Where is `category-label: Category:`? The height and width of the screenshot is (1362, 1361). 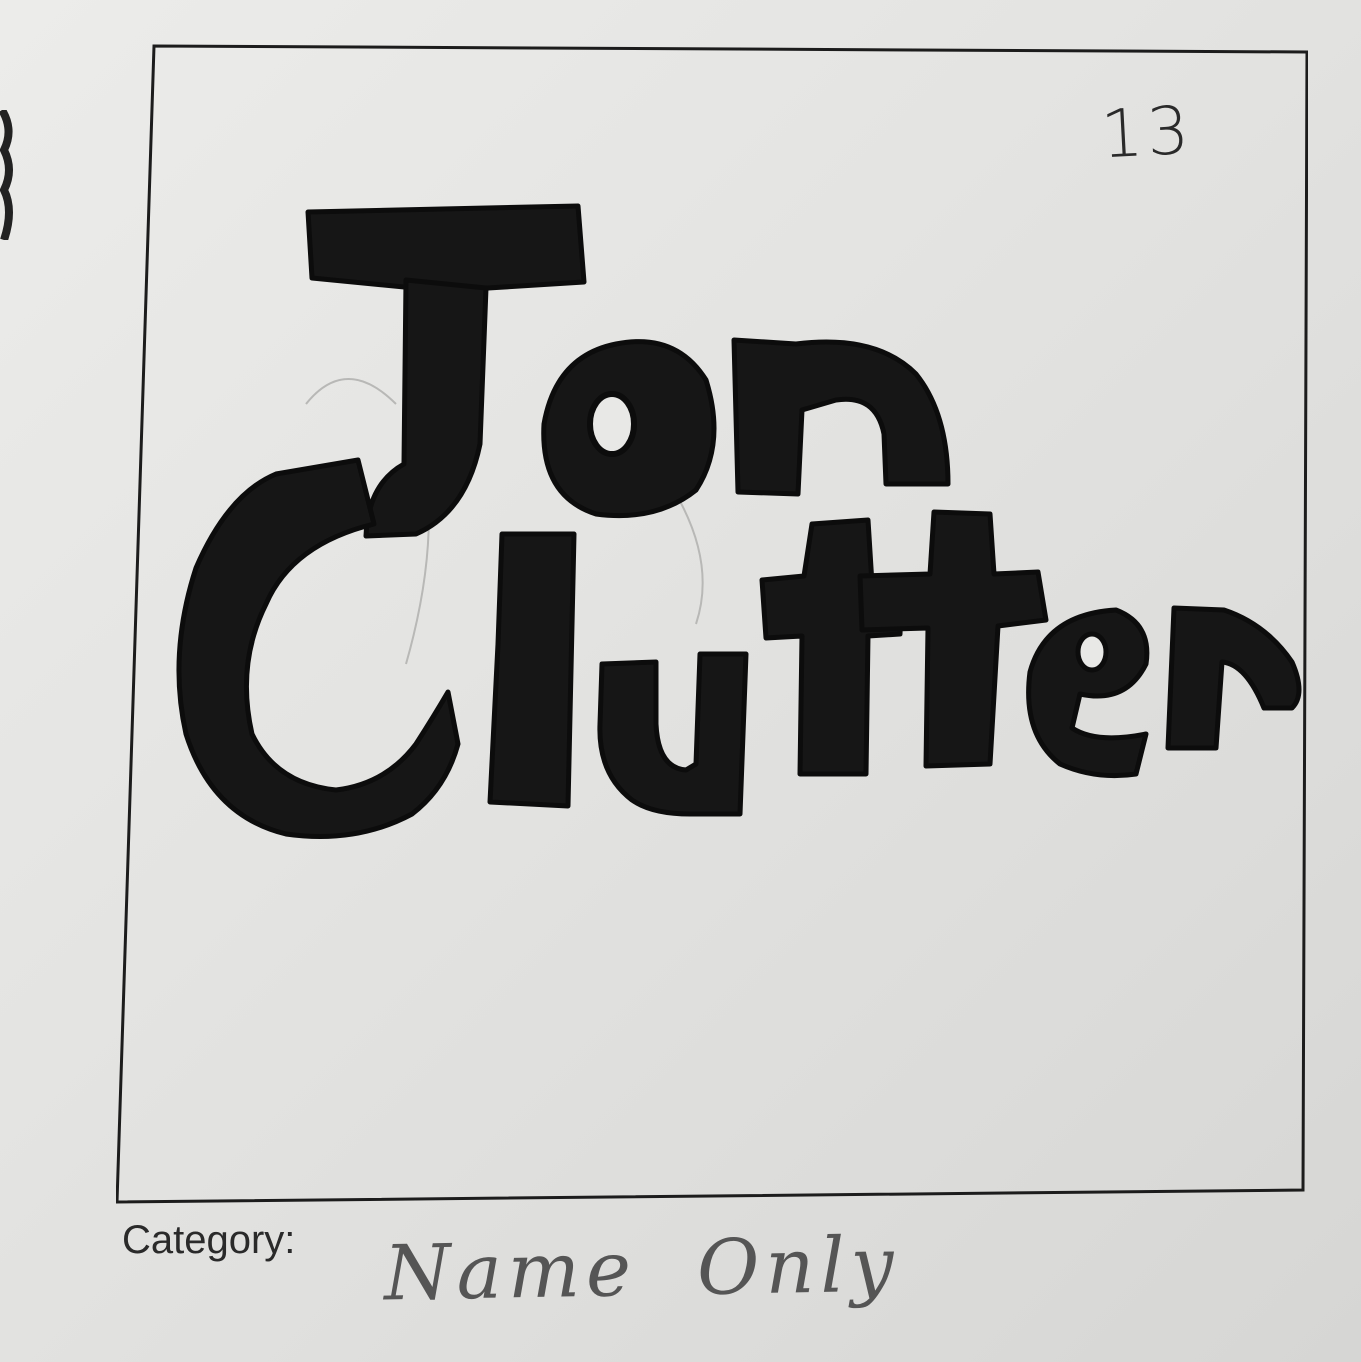
category-label: Category: is located at coordinates (209, 1240).